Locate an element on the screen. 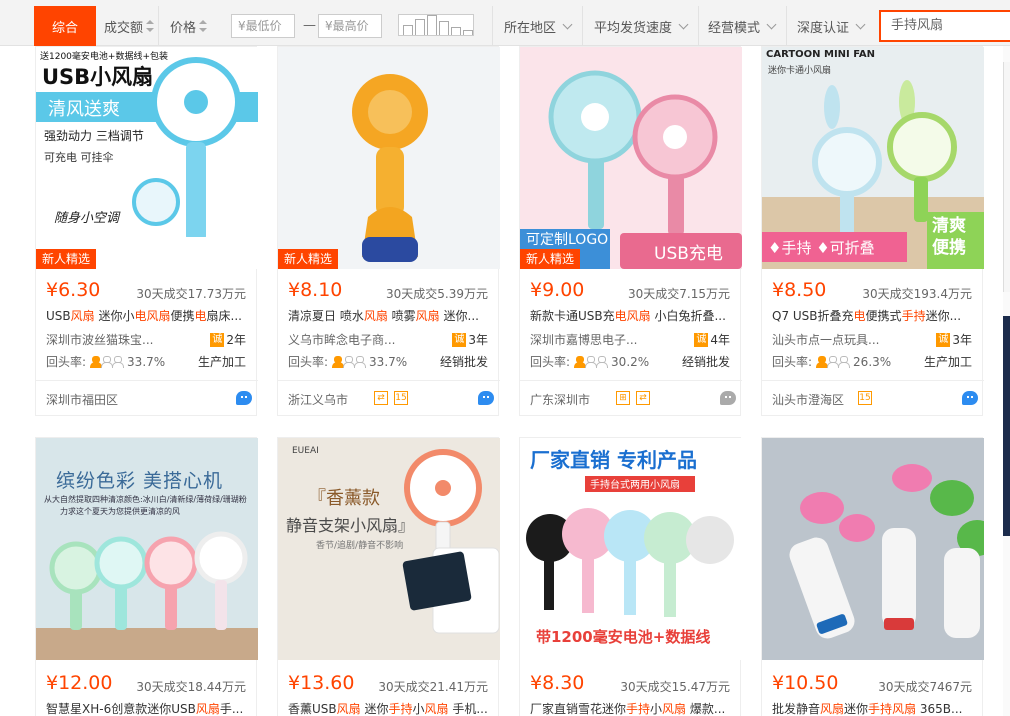 This screenshot has width=1010, height=716. product-image: CARTOON MINI FAN 迷你卡通小风扇 ♦手持 ♦可折叠 清爽便携 is located at coordinates (873, 158).